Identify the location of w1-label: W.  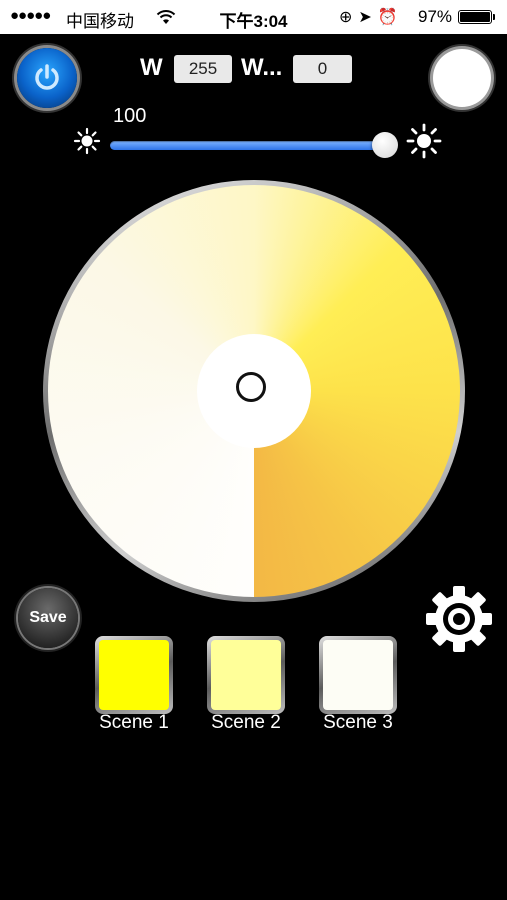
(151, 67).